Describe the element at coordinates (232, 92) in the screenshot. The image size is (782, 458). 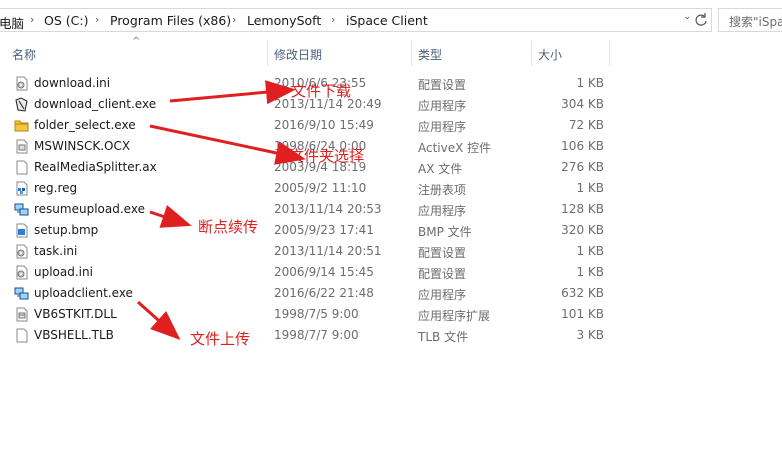
I see `arrow-download-client` at that location.